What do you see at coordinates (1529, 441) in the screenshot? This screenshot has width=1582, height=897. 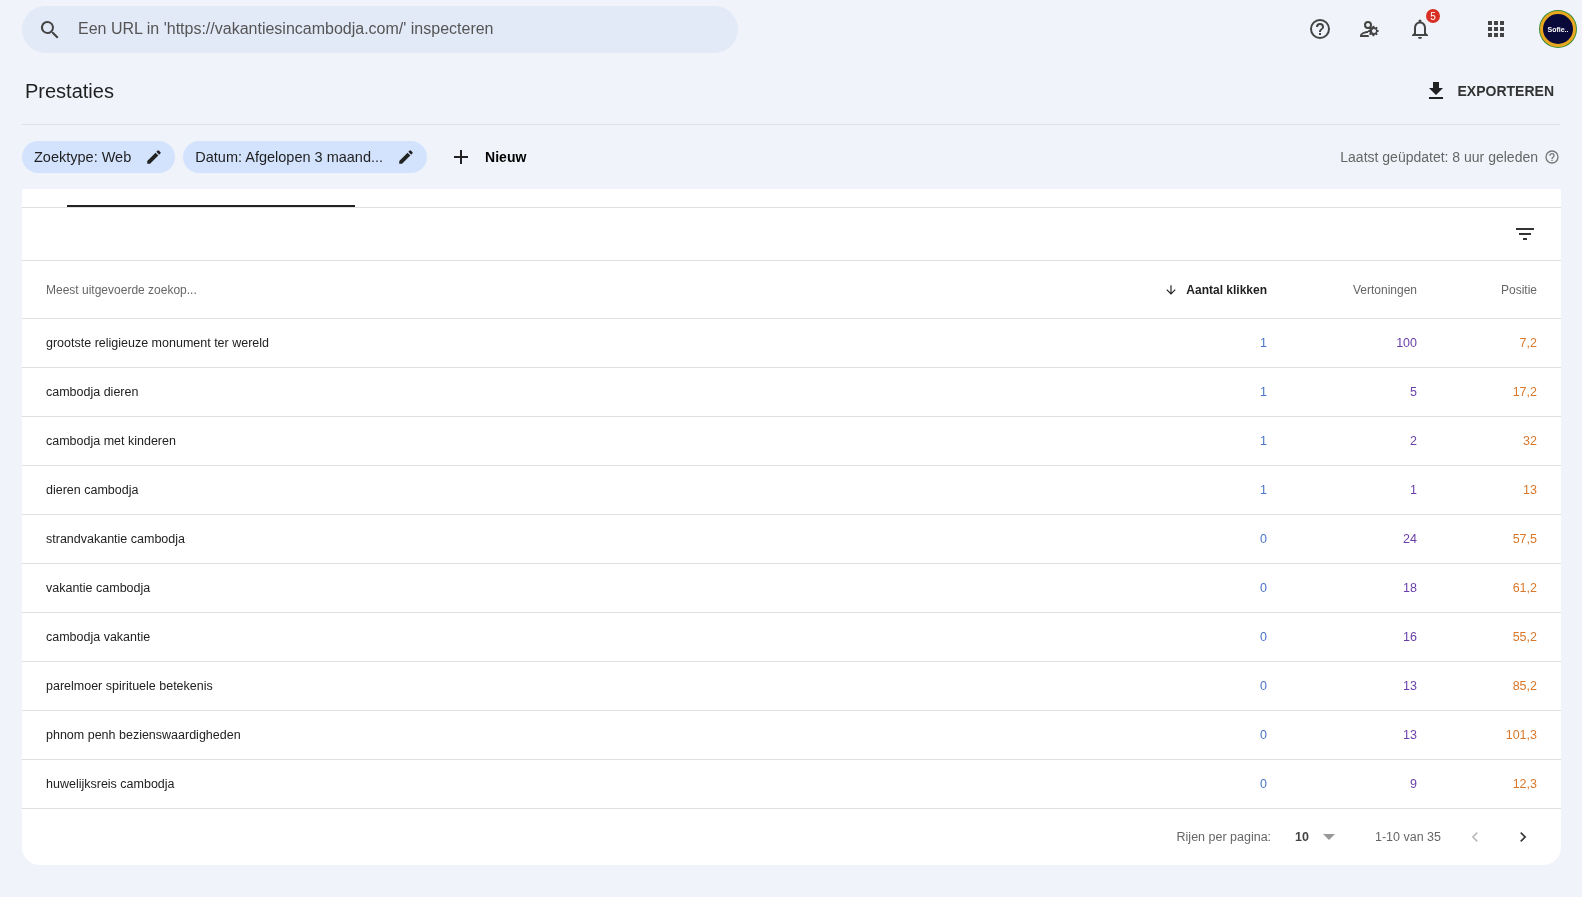 I see `table-cell-text: 32` at bounding box center [1529, 441].